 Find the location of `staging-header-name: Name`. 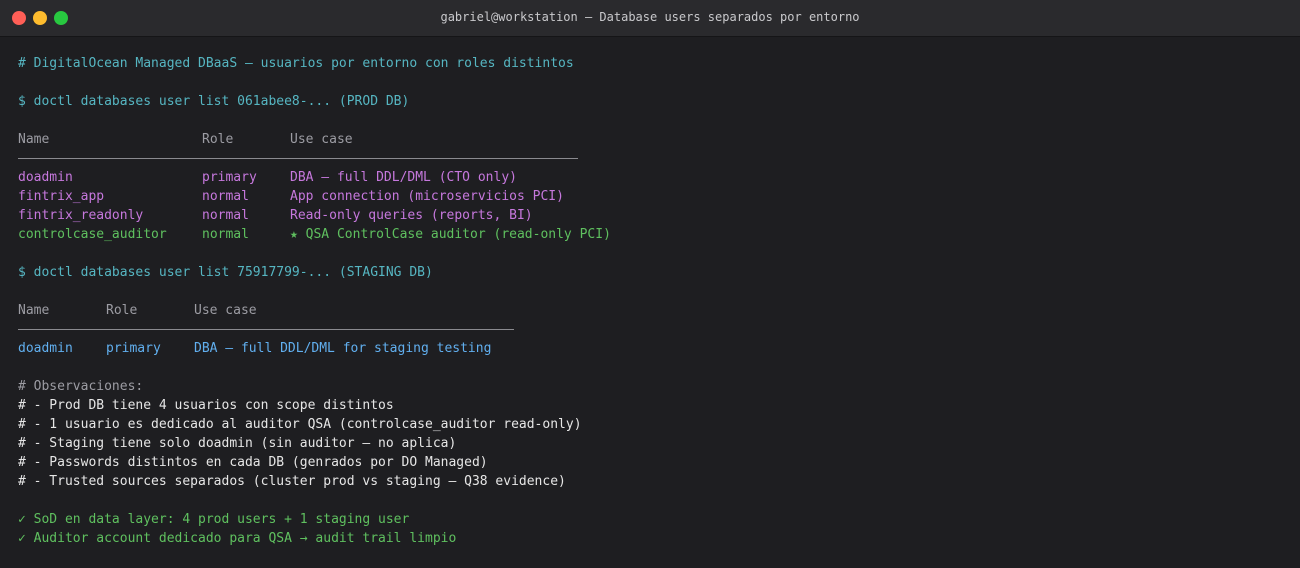

staging-header-name: Name is located at coordinates (34, 310).